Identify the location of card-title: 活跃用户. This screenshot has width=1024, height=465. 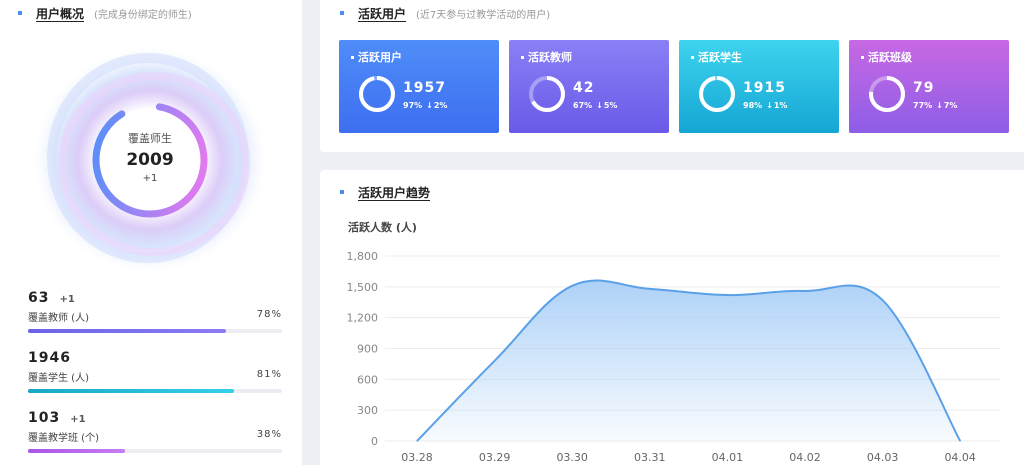
(380, 57).